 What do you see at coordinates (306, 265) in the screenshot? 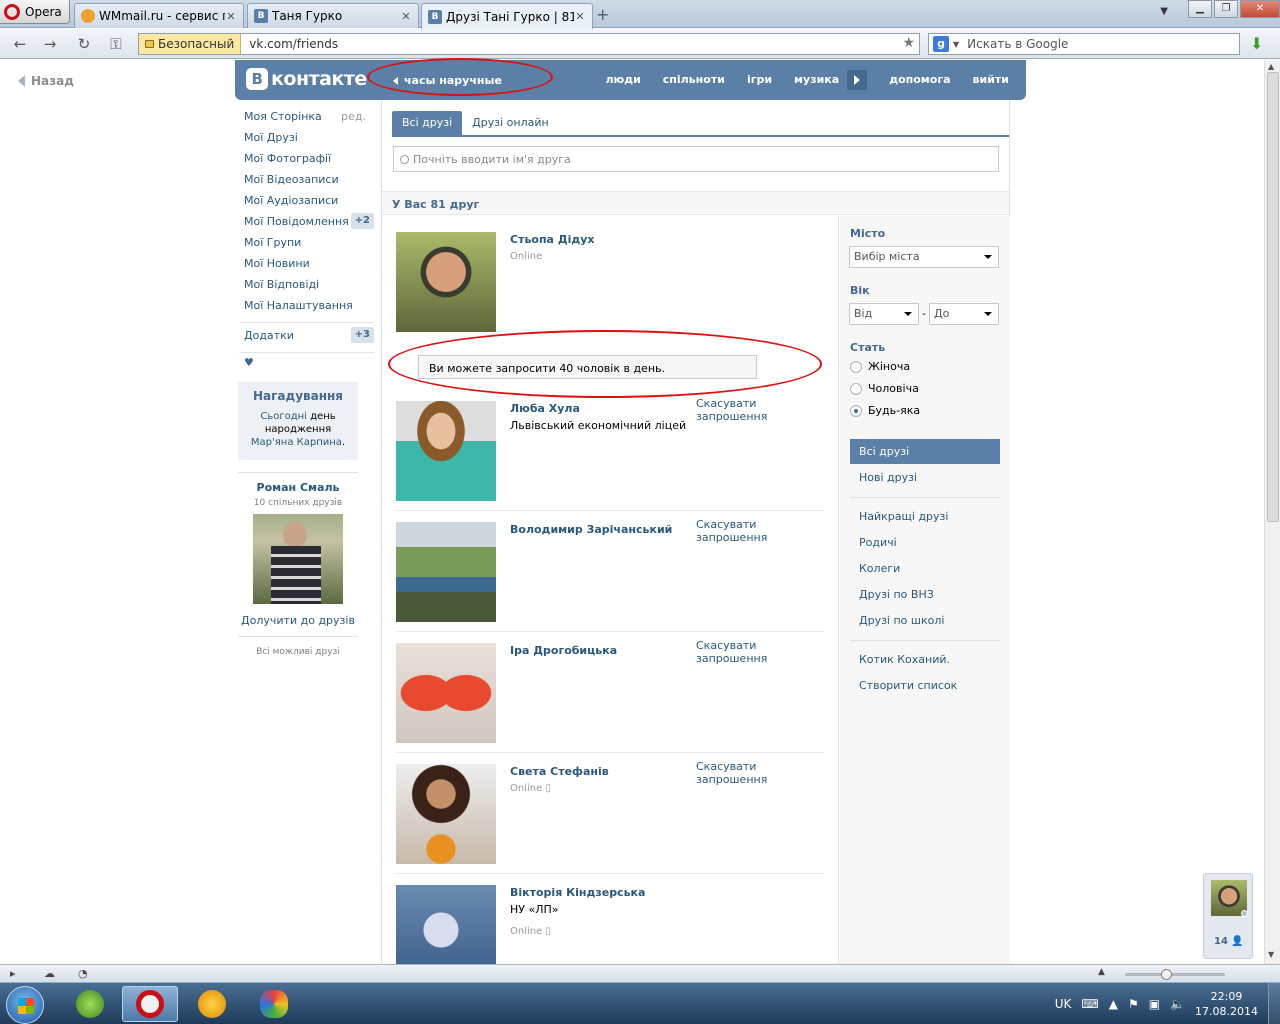
I see `menu-item-news: Мої Новини` at bounding box center [306, 265].